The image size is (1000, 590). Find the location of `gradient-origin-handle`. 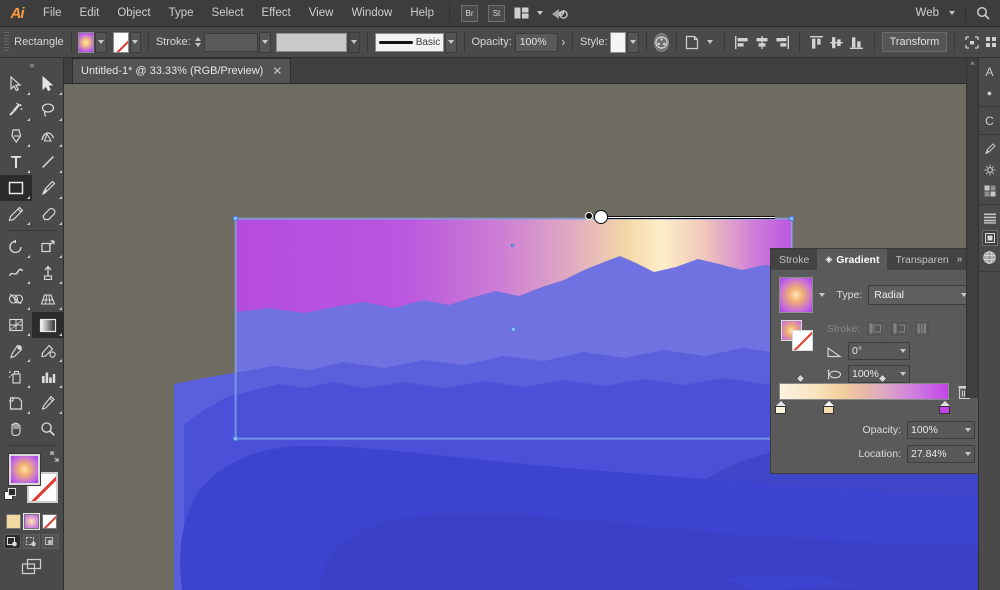

gradient-origin-handle is located at coordinates (589, 216).